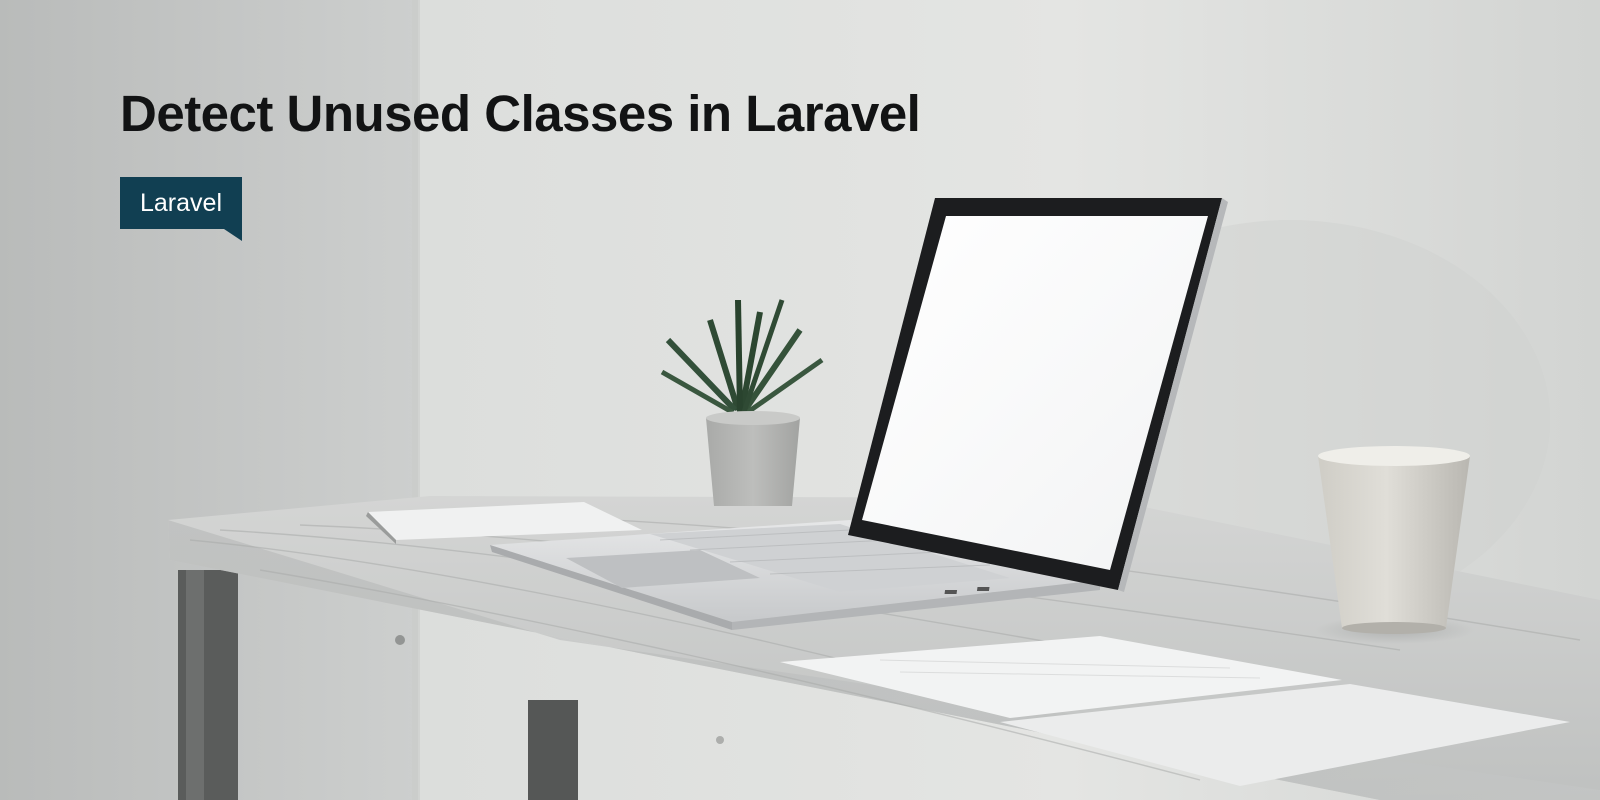  What do you see at coordinates (520, 113) in the screenshot?
I see `article-title: Detect Unused Classes in Laravel` at bounding box center [520, 113].